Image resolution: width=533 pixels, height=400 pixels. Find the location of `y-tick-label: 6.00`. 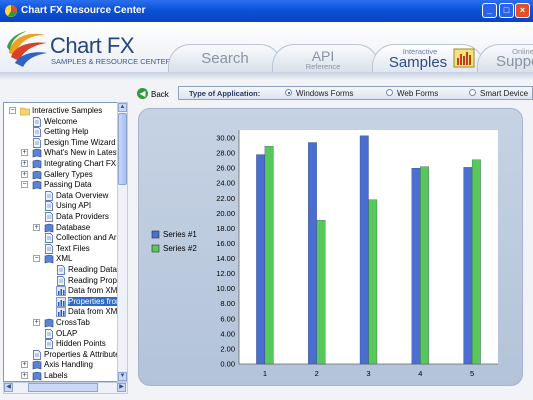

y-tick-label: 6.00 is located at coordinates (227, 318).